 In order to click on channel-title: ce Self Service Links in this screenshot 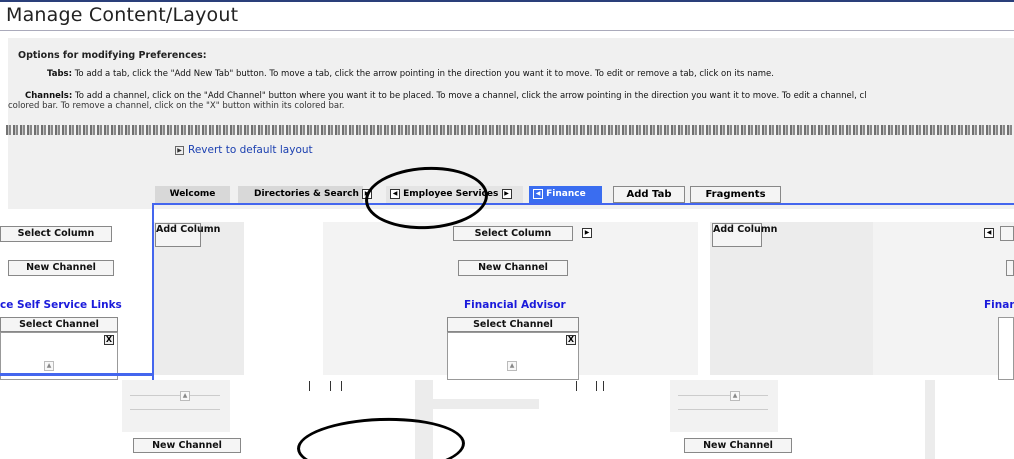, I will do `click(61, 305)`.